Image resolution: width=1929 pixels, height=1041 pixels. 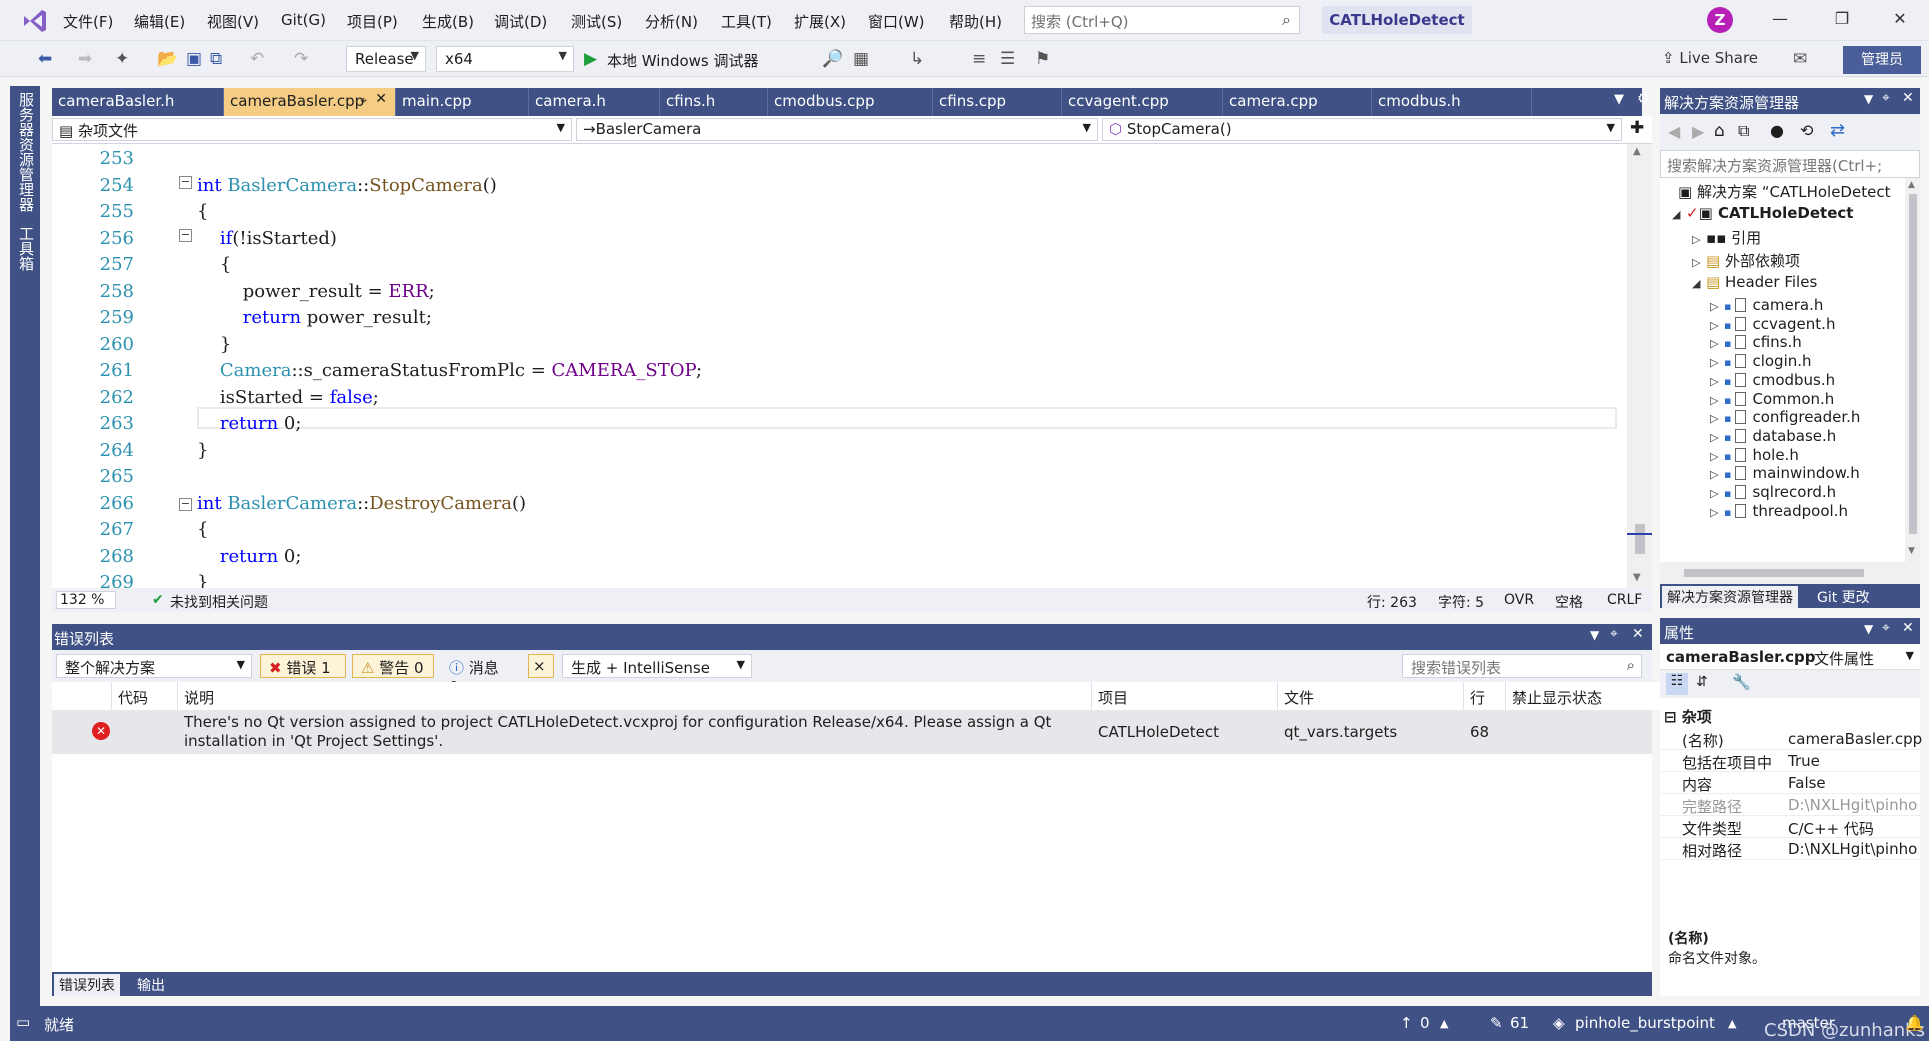 What do you see at coordinates (1785, 473) in the screenshot?
I see `tree-item-file: ▷ ▪ mainwindow.h` at bounding box center [1785, 473].